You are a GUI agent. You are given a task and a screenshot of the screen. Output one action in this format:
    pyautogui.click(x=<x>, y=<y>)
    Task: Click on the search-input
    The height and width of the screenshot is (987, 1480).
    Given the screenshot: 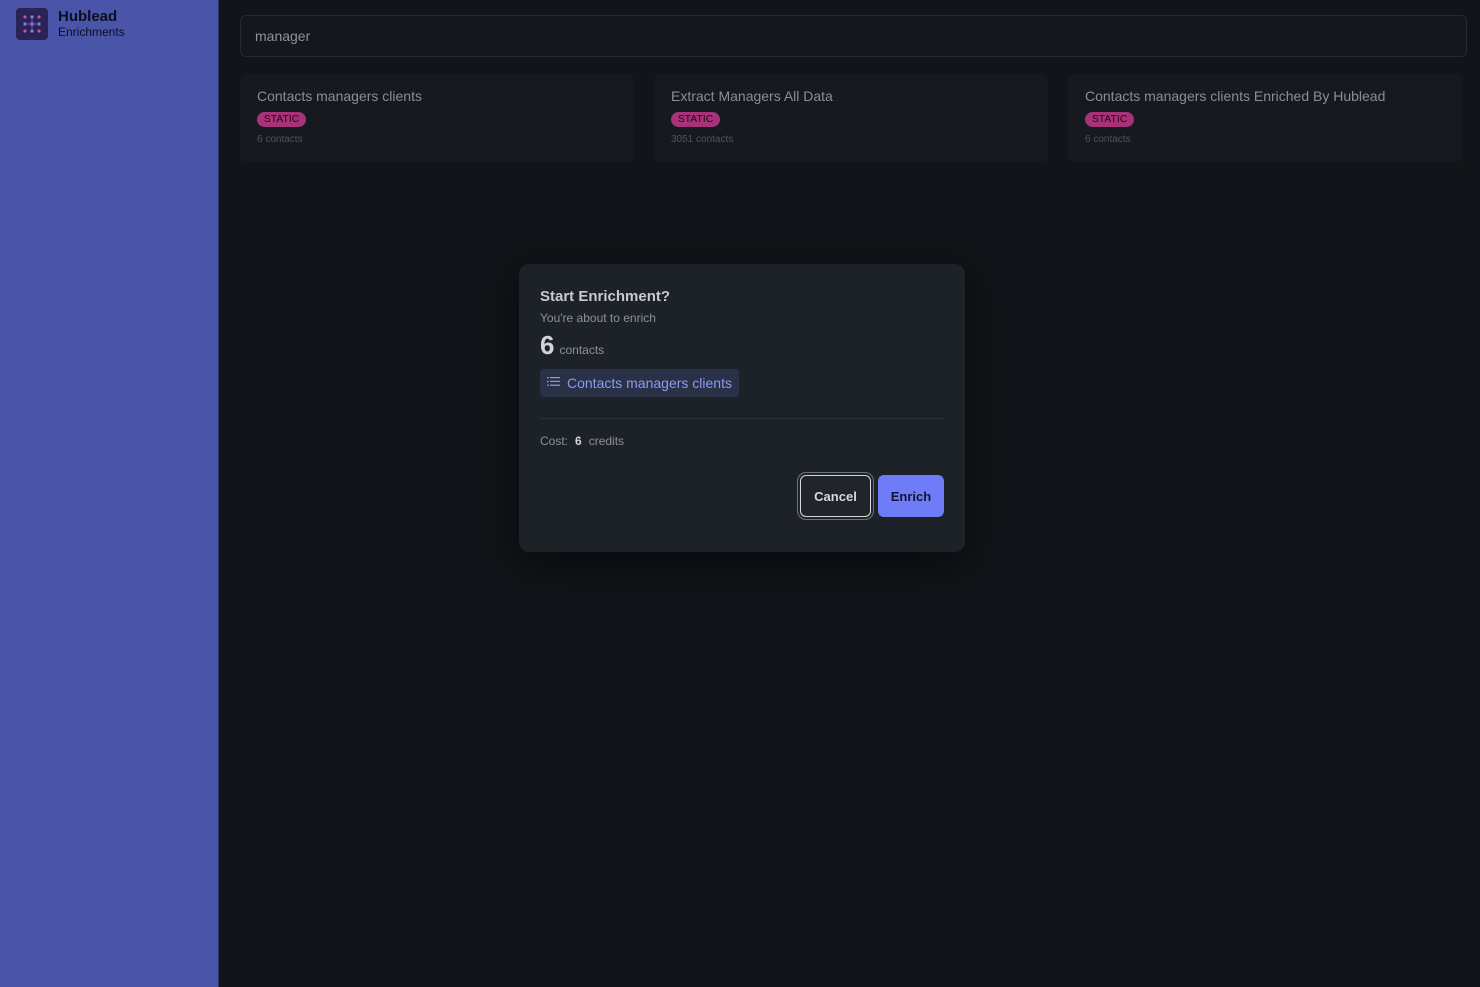 What is the action you would take?
    pyautogui.click(x=860, y=36)
    